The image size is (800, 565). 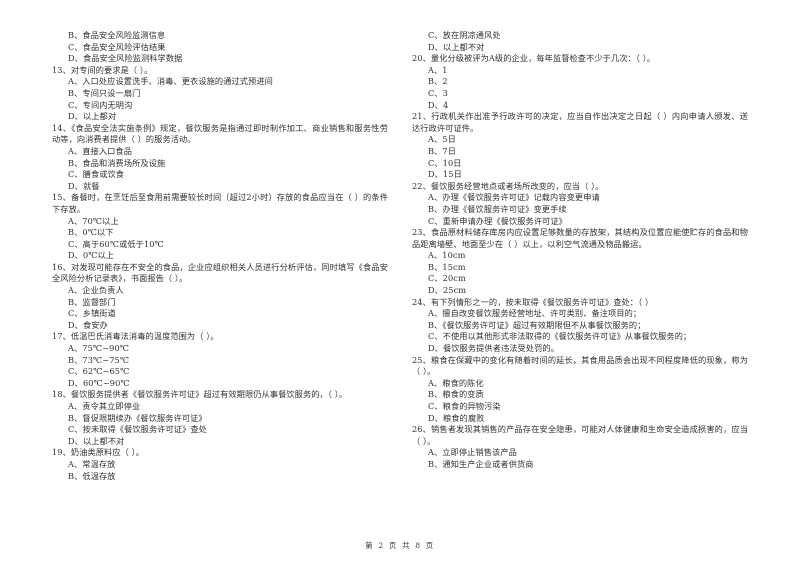 What do you see at coordinates (514, 197) in the screenshot?
I see `question-option: A、办理《餐饮服务许可证》记载内容变更申请` at bounding box center [514, 197].